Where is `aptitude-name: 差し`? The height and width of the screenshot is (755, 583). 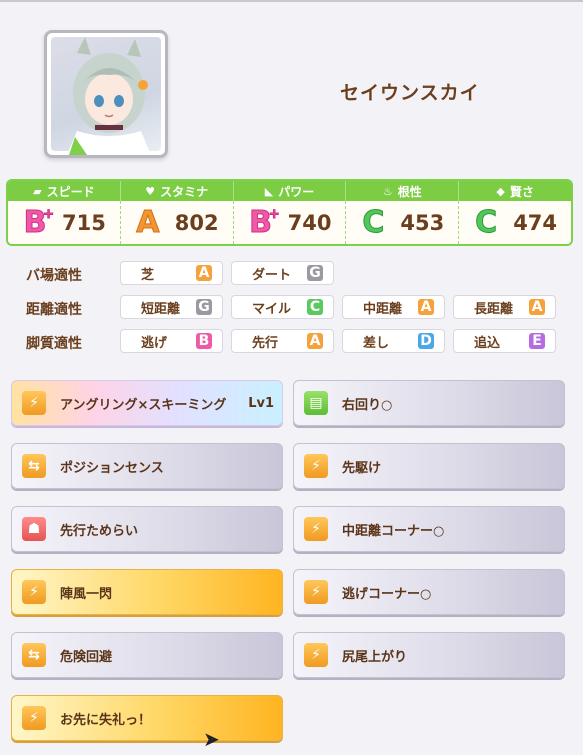
aptitude-name: 差し is located at coordinates (376, 343).